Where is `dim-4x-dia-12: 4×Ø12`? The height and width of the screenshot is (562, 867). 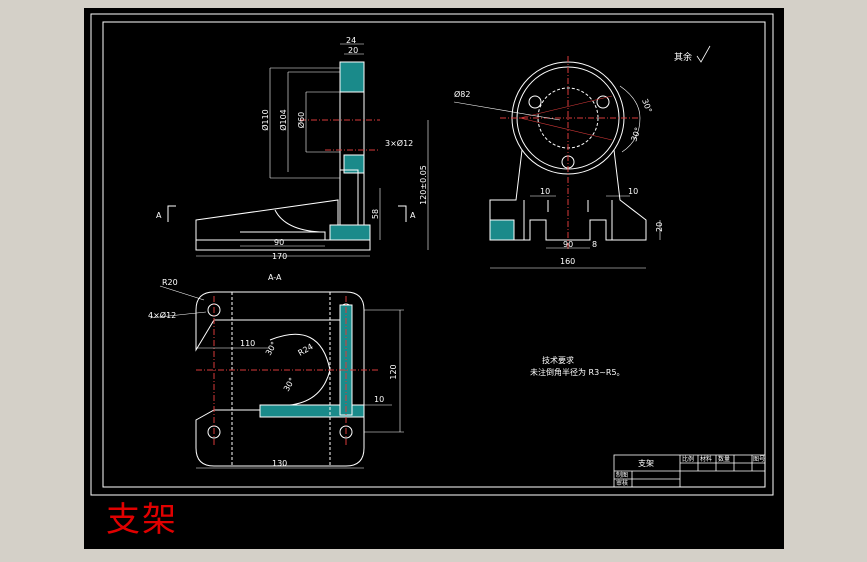
dim-4x-dia-12: 4×Ø12 is located at coordinates (162, 315).